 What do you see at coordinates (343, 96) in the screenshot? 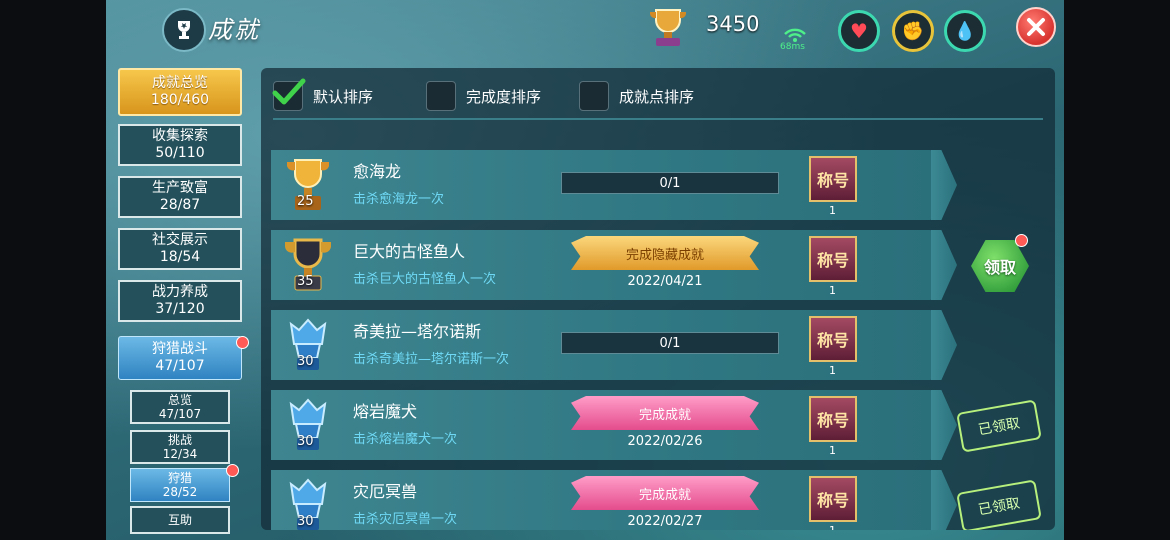
I see `sort-label: 默认排序` at bounding box center [343, 96].